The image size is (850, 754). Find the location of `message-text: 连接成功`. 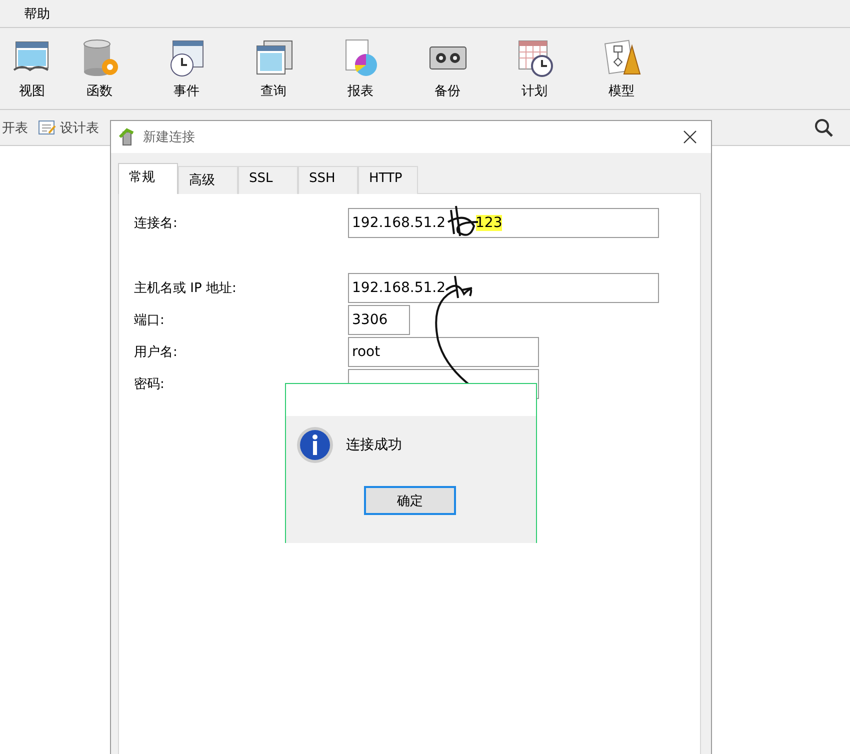

message-text: 连接成功 is located at coordinates (374, 445).